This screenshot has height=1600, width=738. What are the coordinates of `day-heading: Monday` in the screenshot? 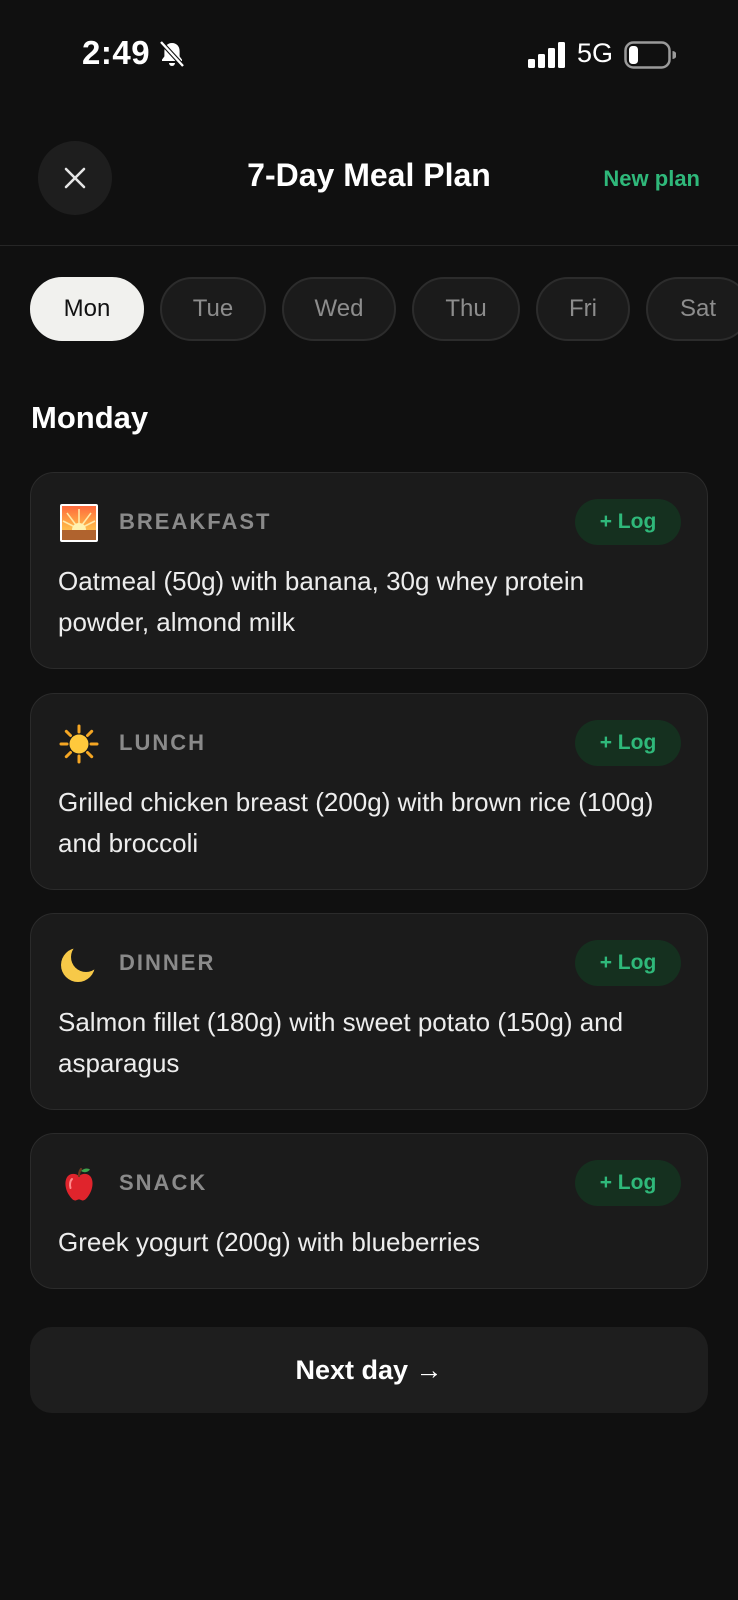 It's located at (90, 417).